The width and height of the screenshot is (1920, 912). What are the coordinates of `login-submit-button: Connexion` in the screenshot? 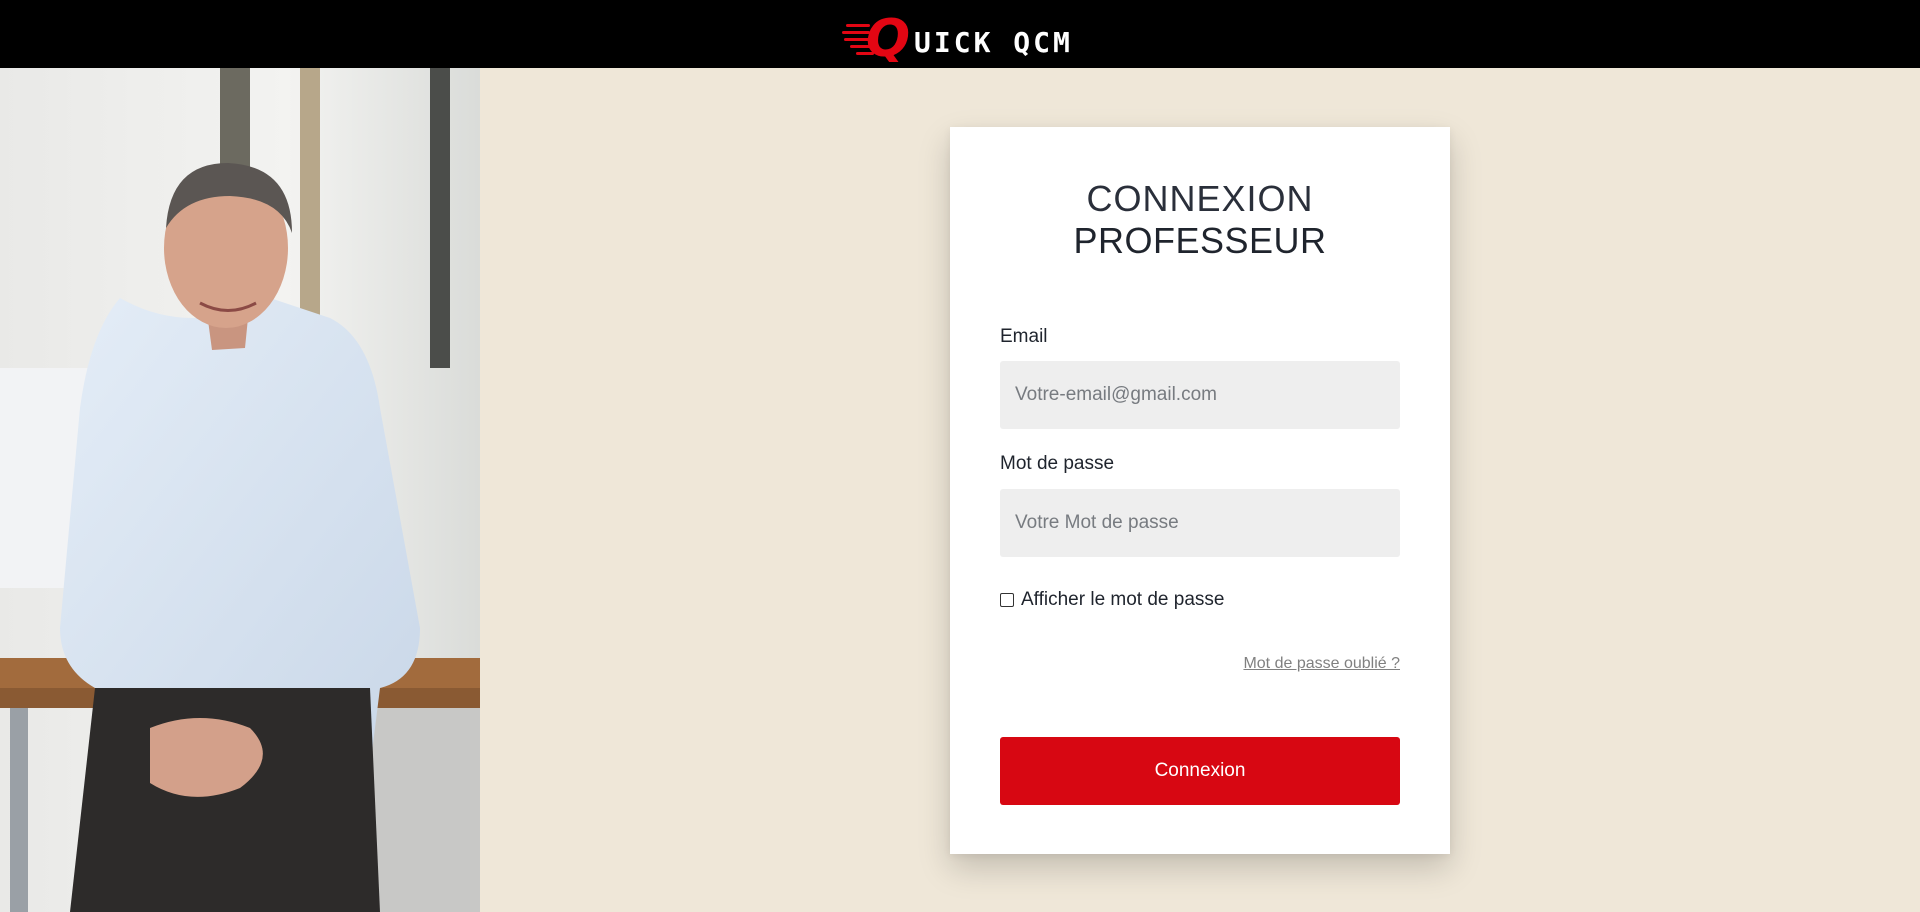 It's located at (1200, 771).